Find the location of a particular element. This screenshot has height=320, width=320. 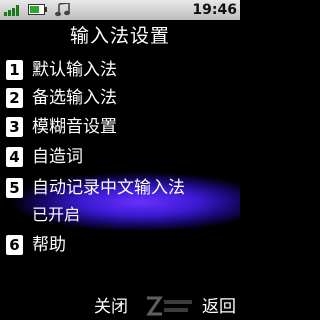

signal-icon is located at coordinates (13, 9).